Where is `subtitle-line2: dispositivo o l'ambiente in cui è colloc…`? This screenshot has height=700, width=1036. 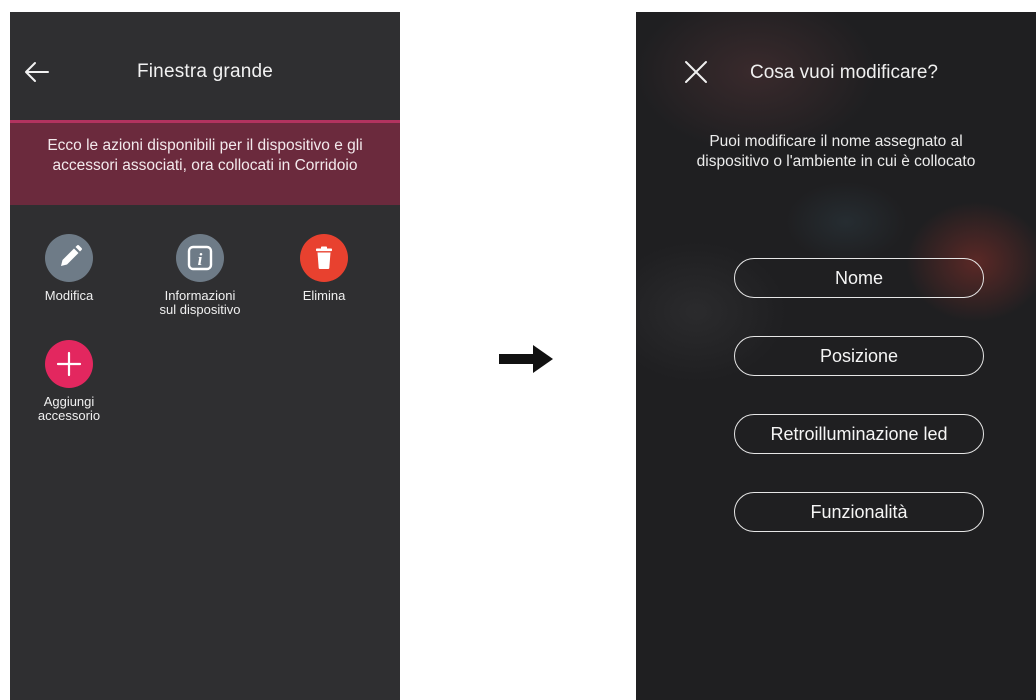
subtitle-line2: dispositivo o l'ambiente in cui è colloc… is located at coordinates (836, 161).